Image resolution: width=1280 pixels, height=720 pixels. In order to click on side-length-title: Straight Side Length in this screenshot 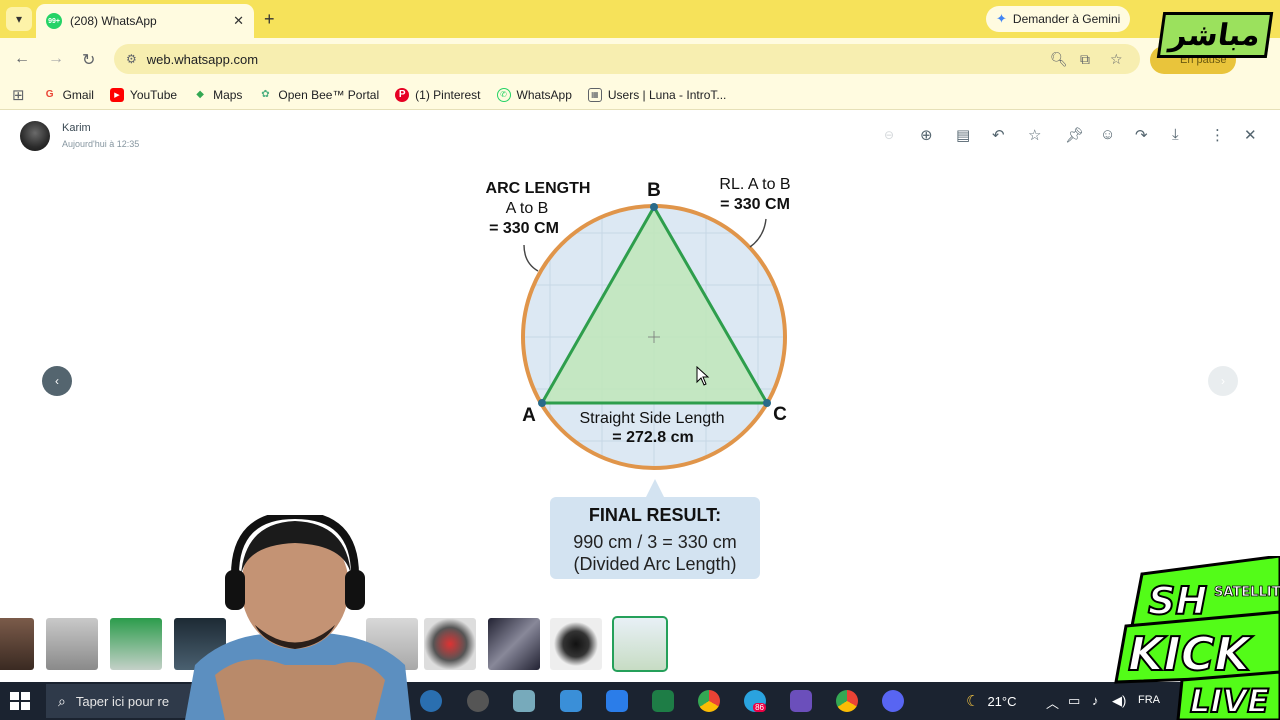, I will do `click(652, 418)`.